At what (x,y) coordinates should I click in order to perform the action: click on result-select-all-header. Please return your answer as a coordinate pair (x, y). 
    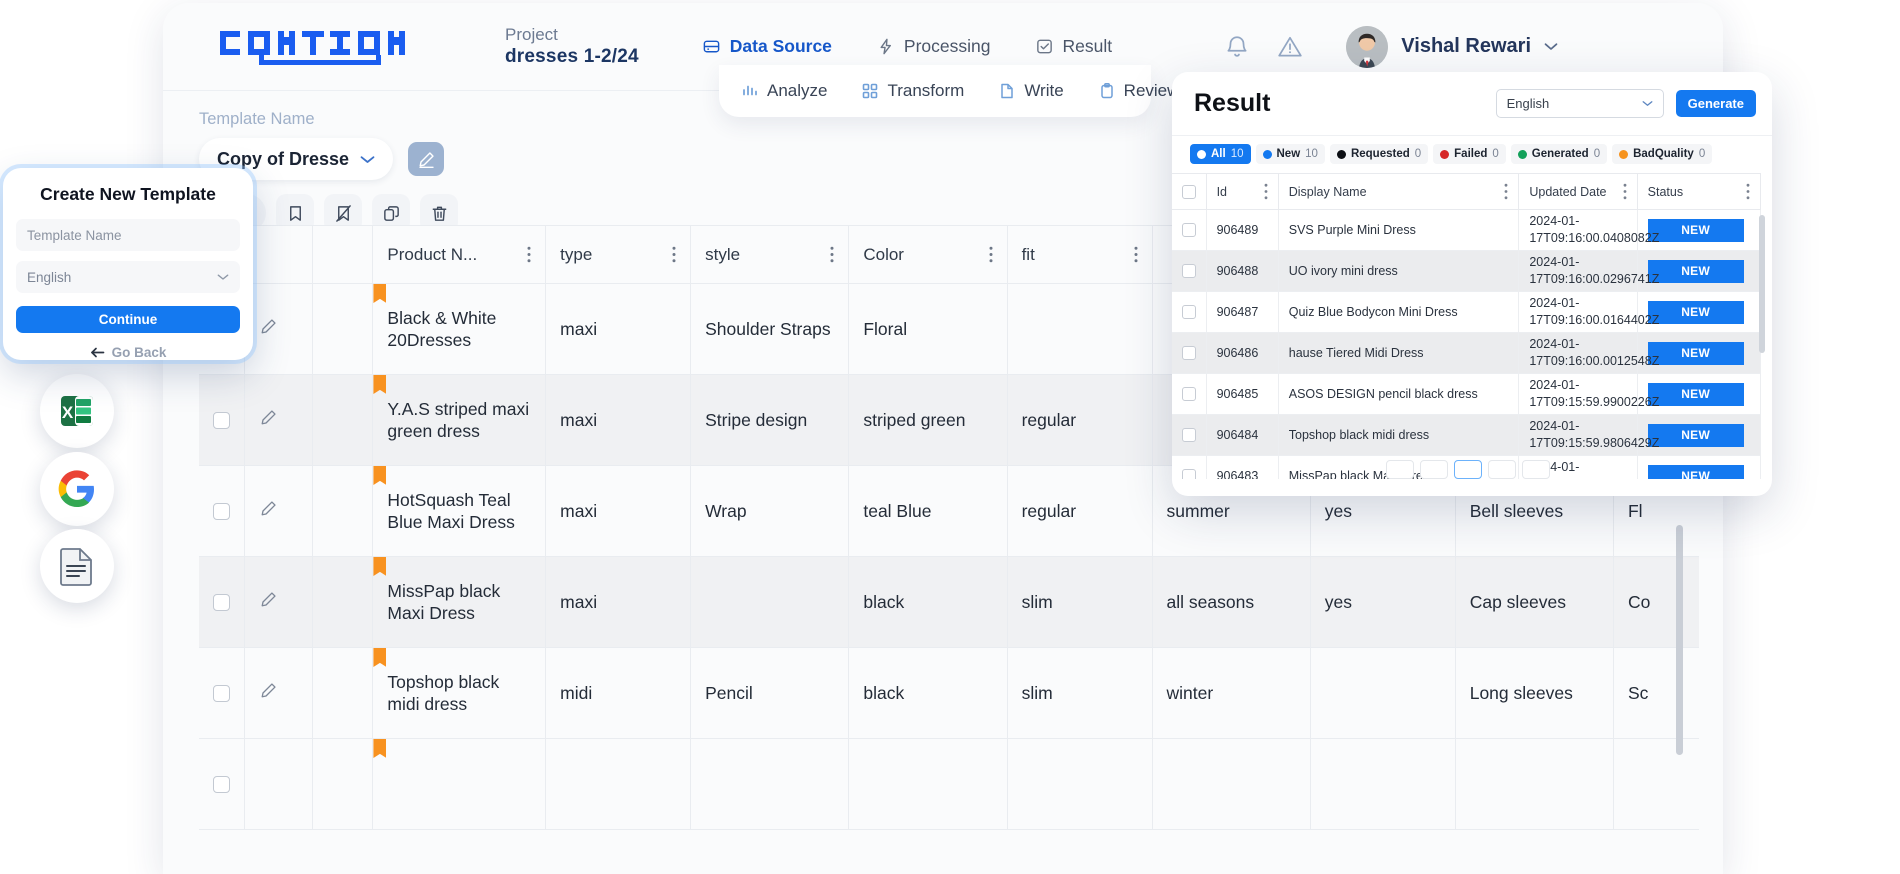
    Looking at the image, I should click on (1189, 191).